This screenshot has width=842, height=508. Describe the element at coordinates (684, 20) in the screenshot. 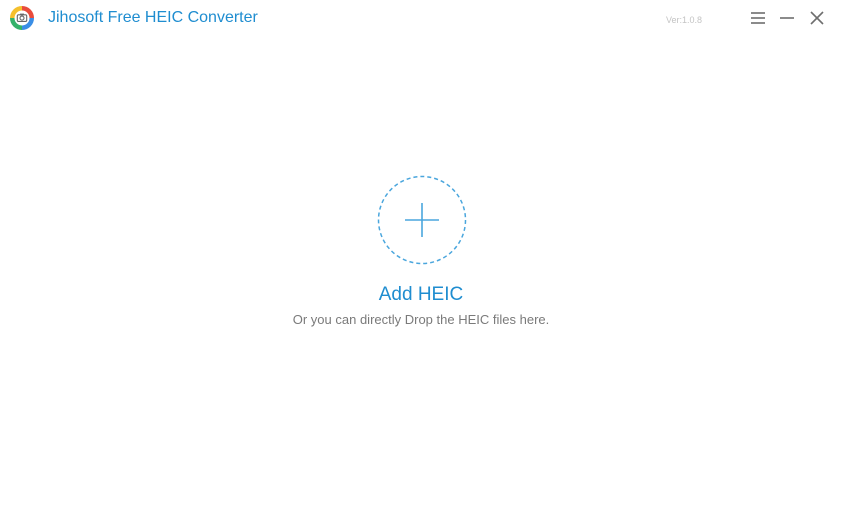

I see `version-label: Ver:1.0.8` at that location.